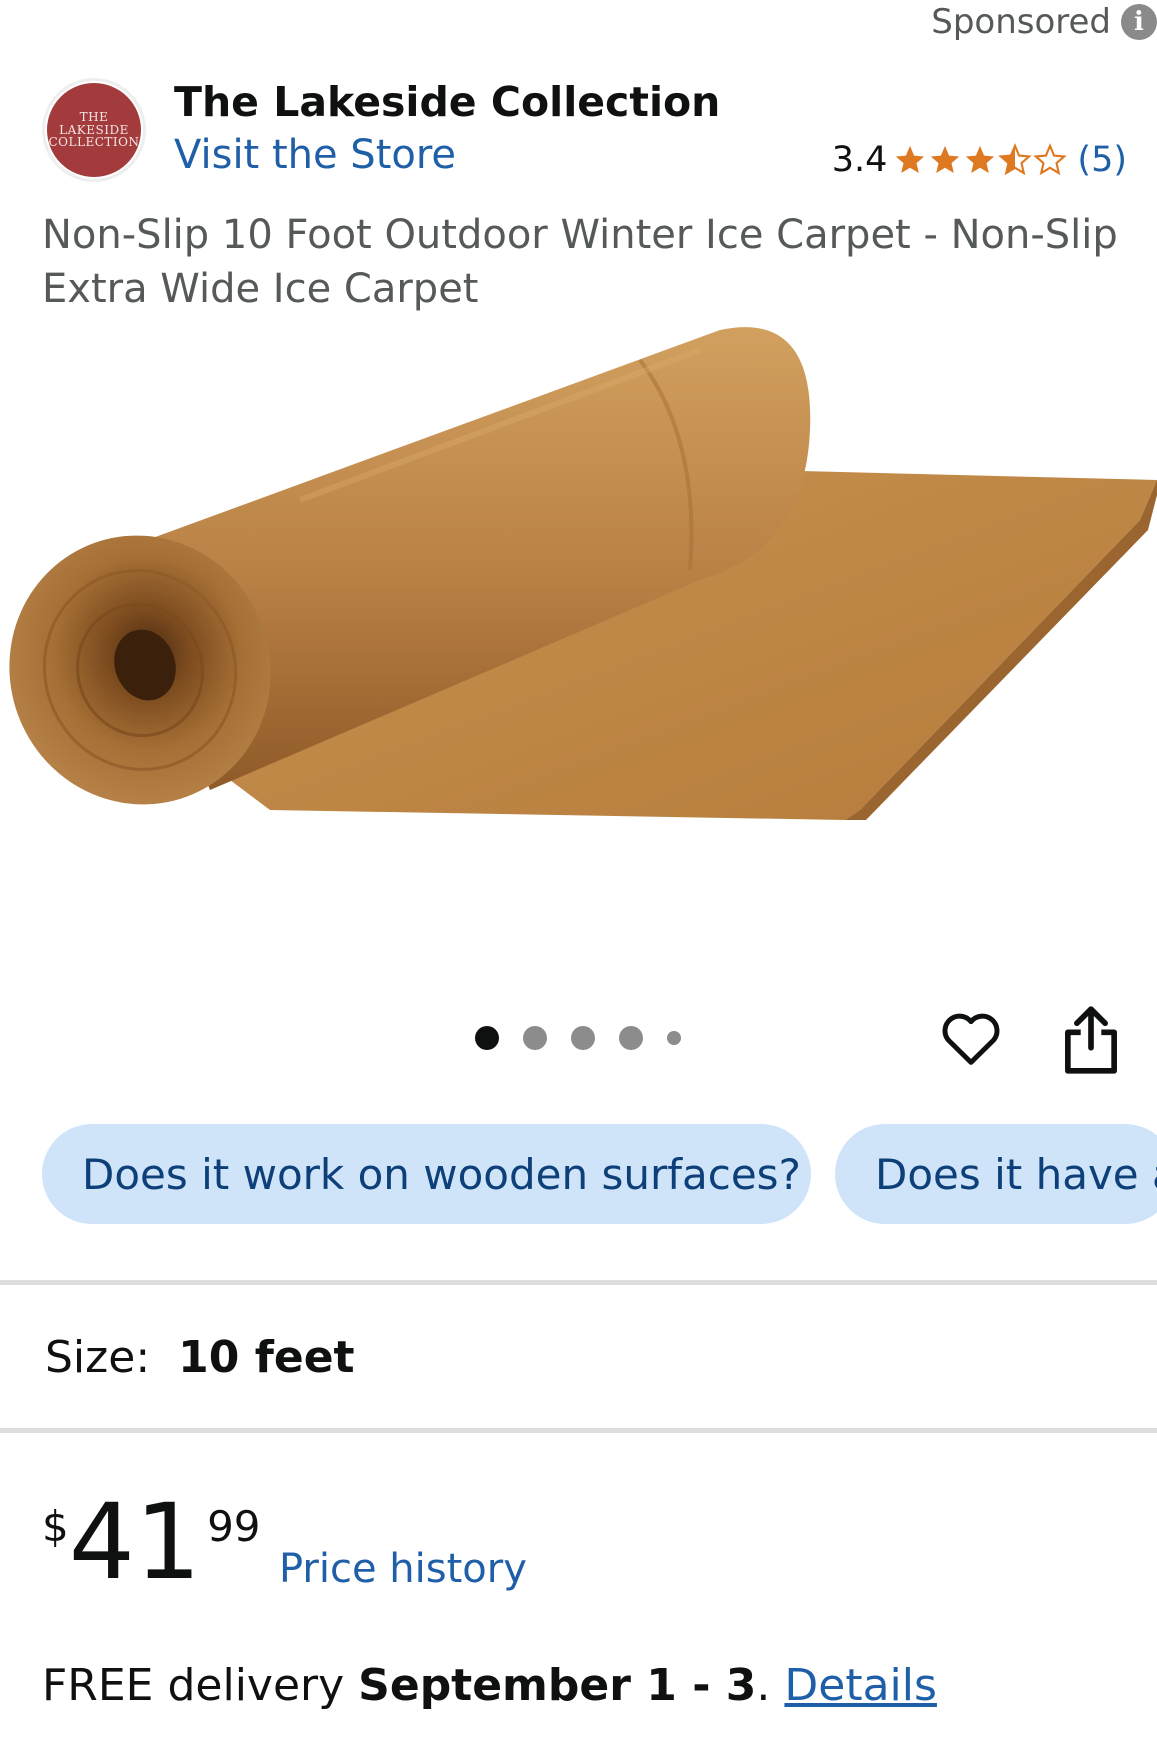  I want to click on delivery-date: September 1 - 3, so click(557, 1685).